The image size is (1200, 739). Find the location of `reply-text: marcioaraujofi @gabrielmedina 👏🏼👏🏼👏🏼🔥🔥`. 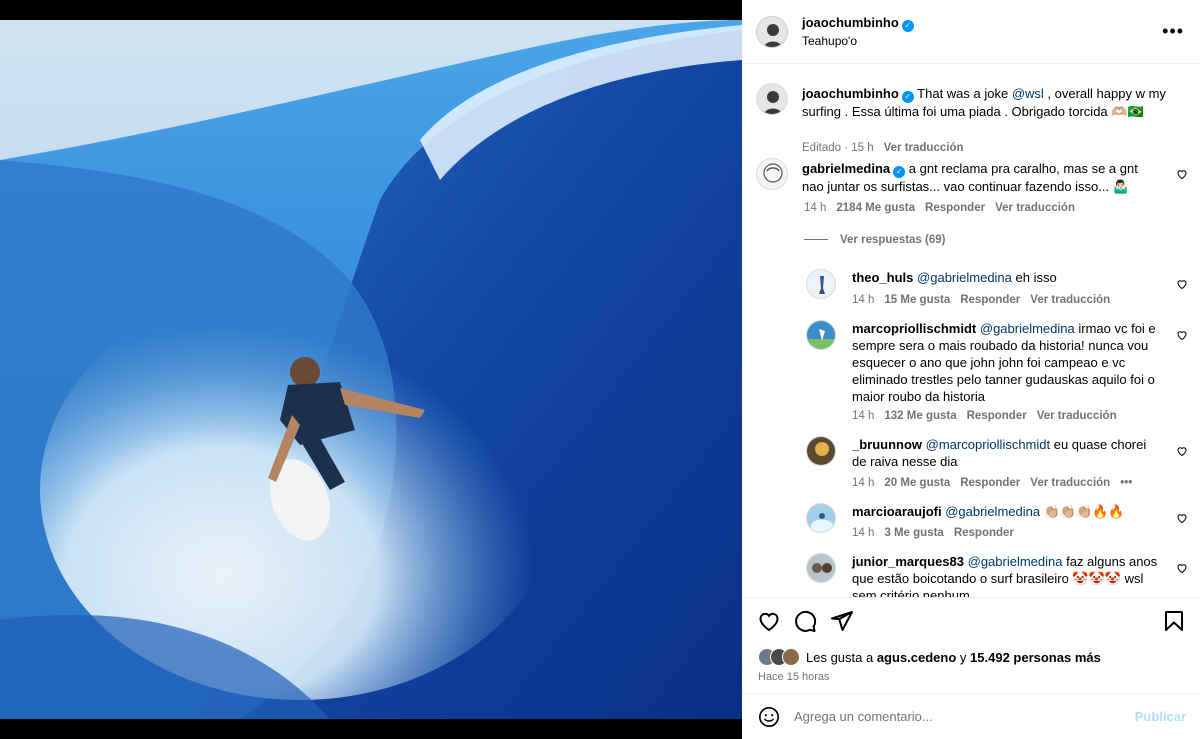

reply-text: marcioaraujofi @gabrielmedina 👏🏼👏🏼👏🏼🔥🔥 is located at coordinates (1007, 511).